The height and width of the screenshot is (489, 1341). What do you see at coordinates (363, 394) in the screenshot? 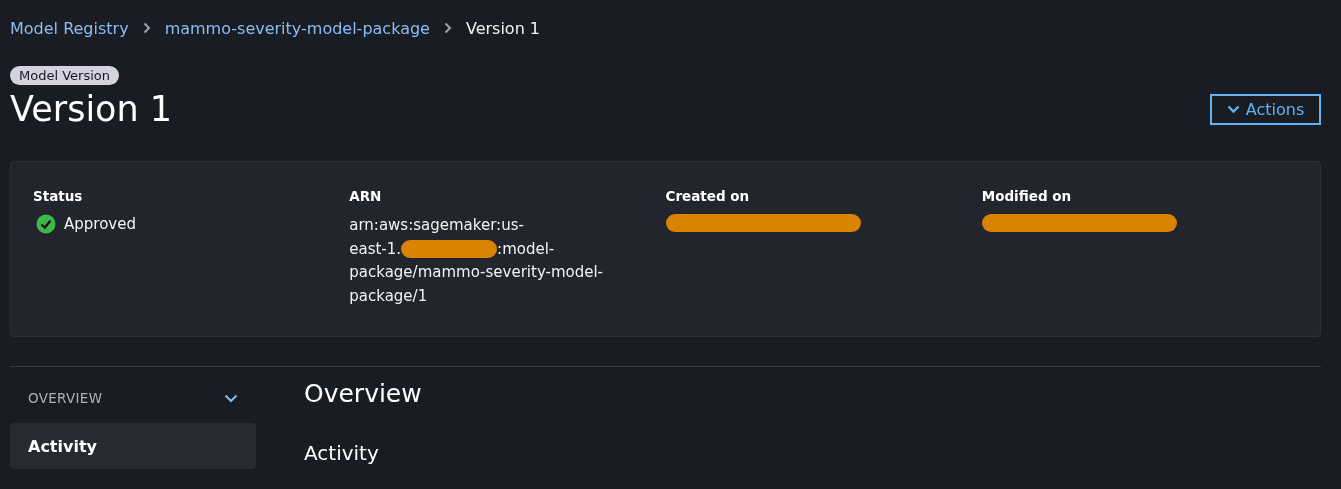
I see `section-title: Overview` at bounding box center [363, 394].